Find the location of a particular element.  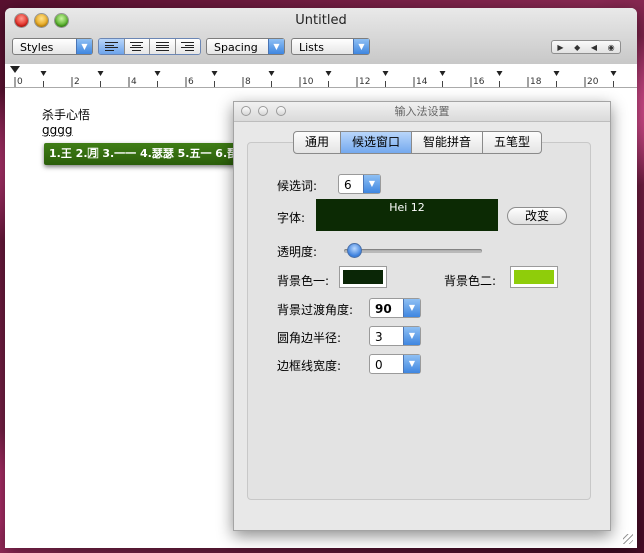

align-right-icon is located at coordinates (188, 46).